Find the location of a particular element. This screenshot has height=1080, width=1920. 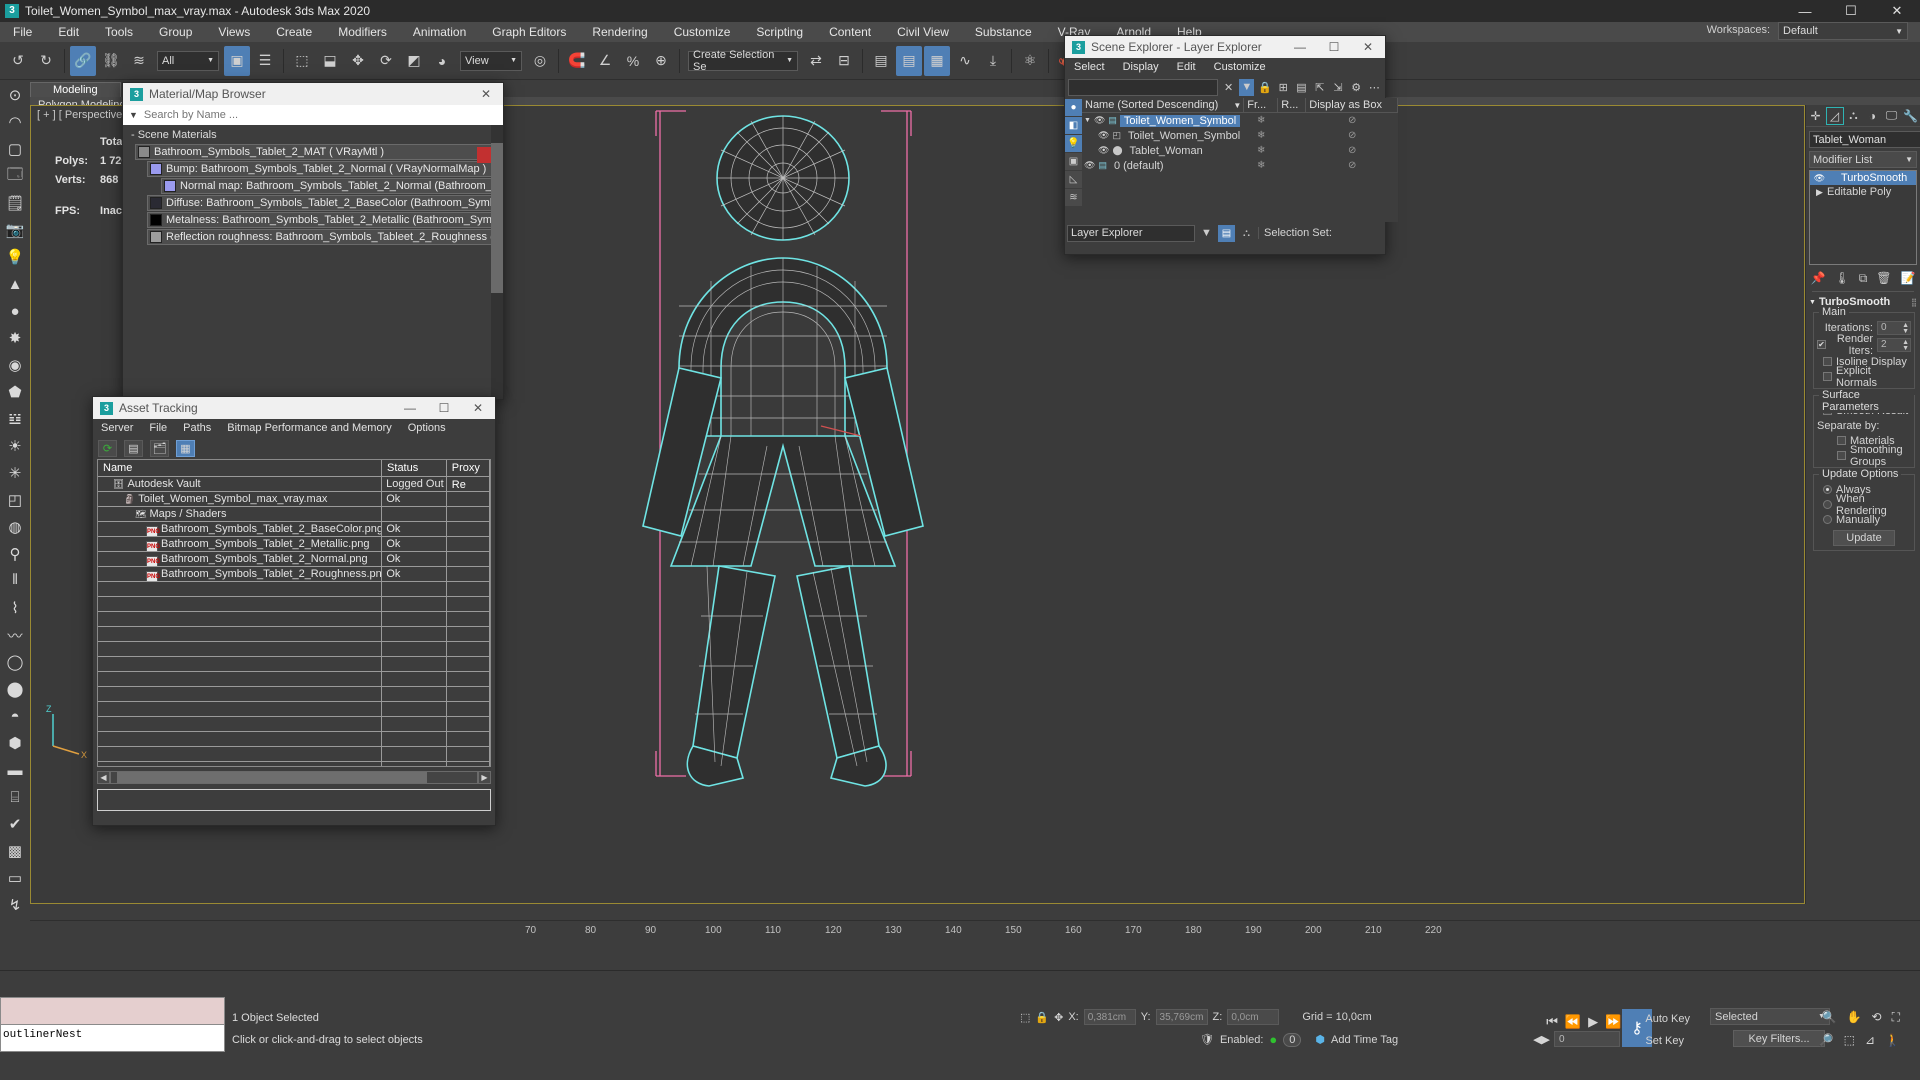

zoom-region-icon: ⬚ is located at coordinates (1849, 1040).